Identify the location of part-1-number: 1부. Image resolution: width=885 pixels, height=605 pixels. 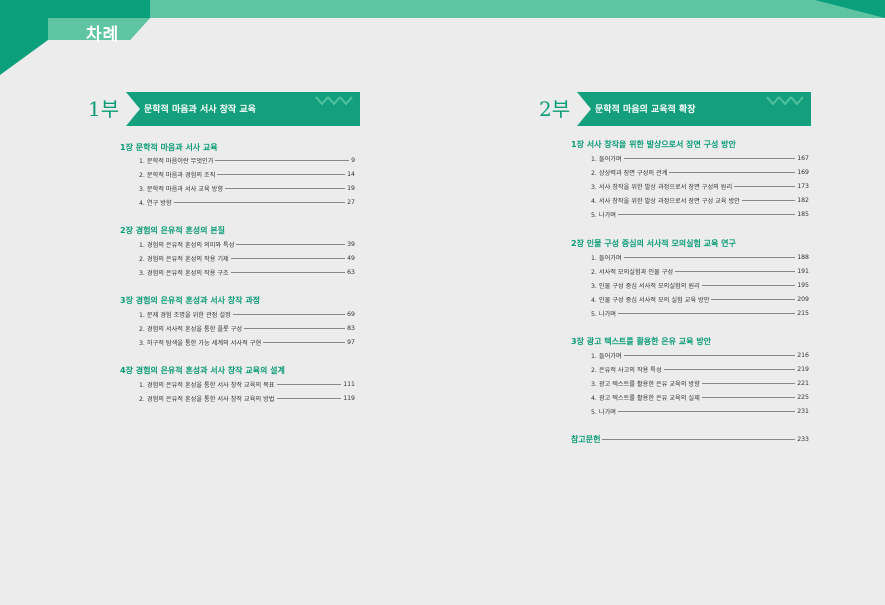
(104, 109).